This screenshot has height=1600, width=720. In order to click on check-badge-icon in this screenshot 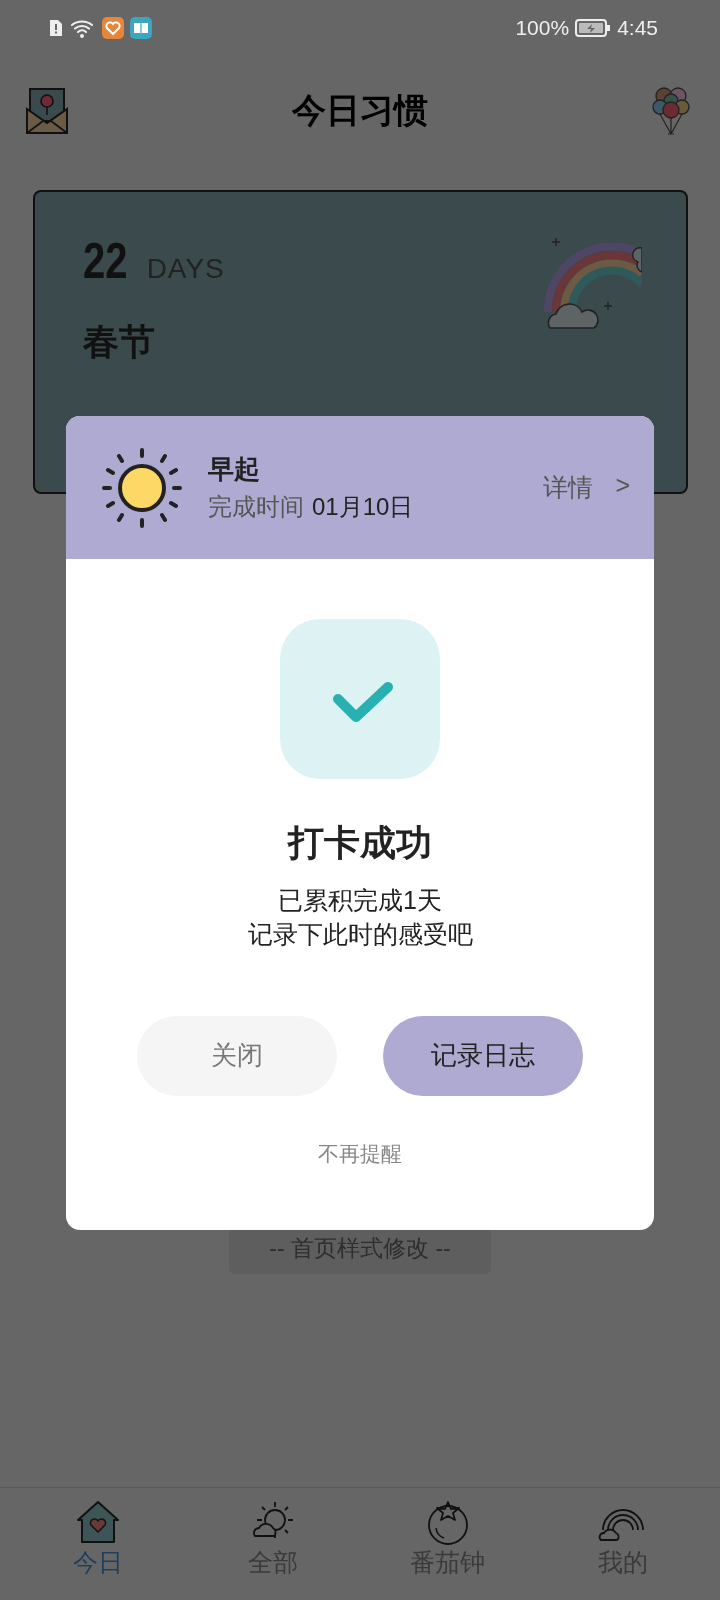, I will do `click(360, 699)`.